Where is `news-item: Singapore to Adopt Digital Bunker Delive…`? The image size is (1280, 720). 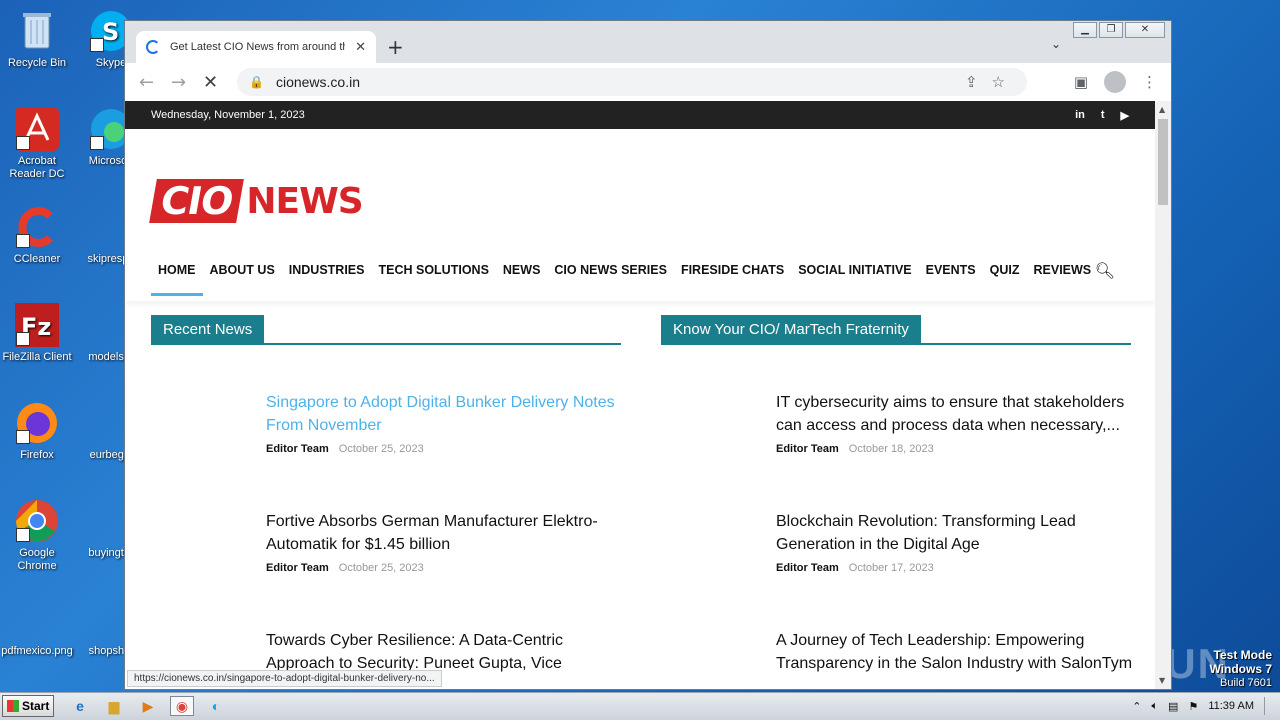 news-item: Singapore to Adopt Digital Bunker Delive… is located at coordinates (446, 423).